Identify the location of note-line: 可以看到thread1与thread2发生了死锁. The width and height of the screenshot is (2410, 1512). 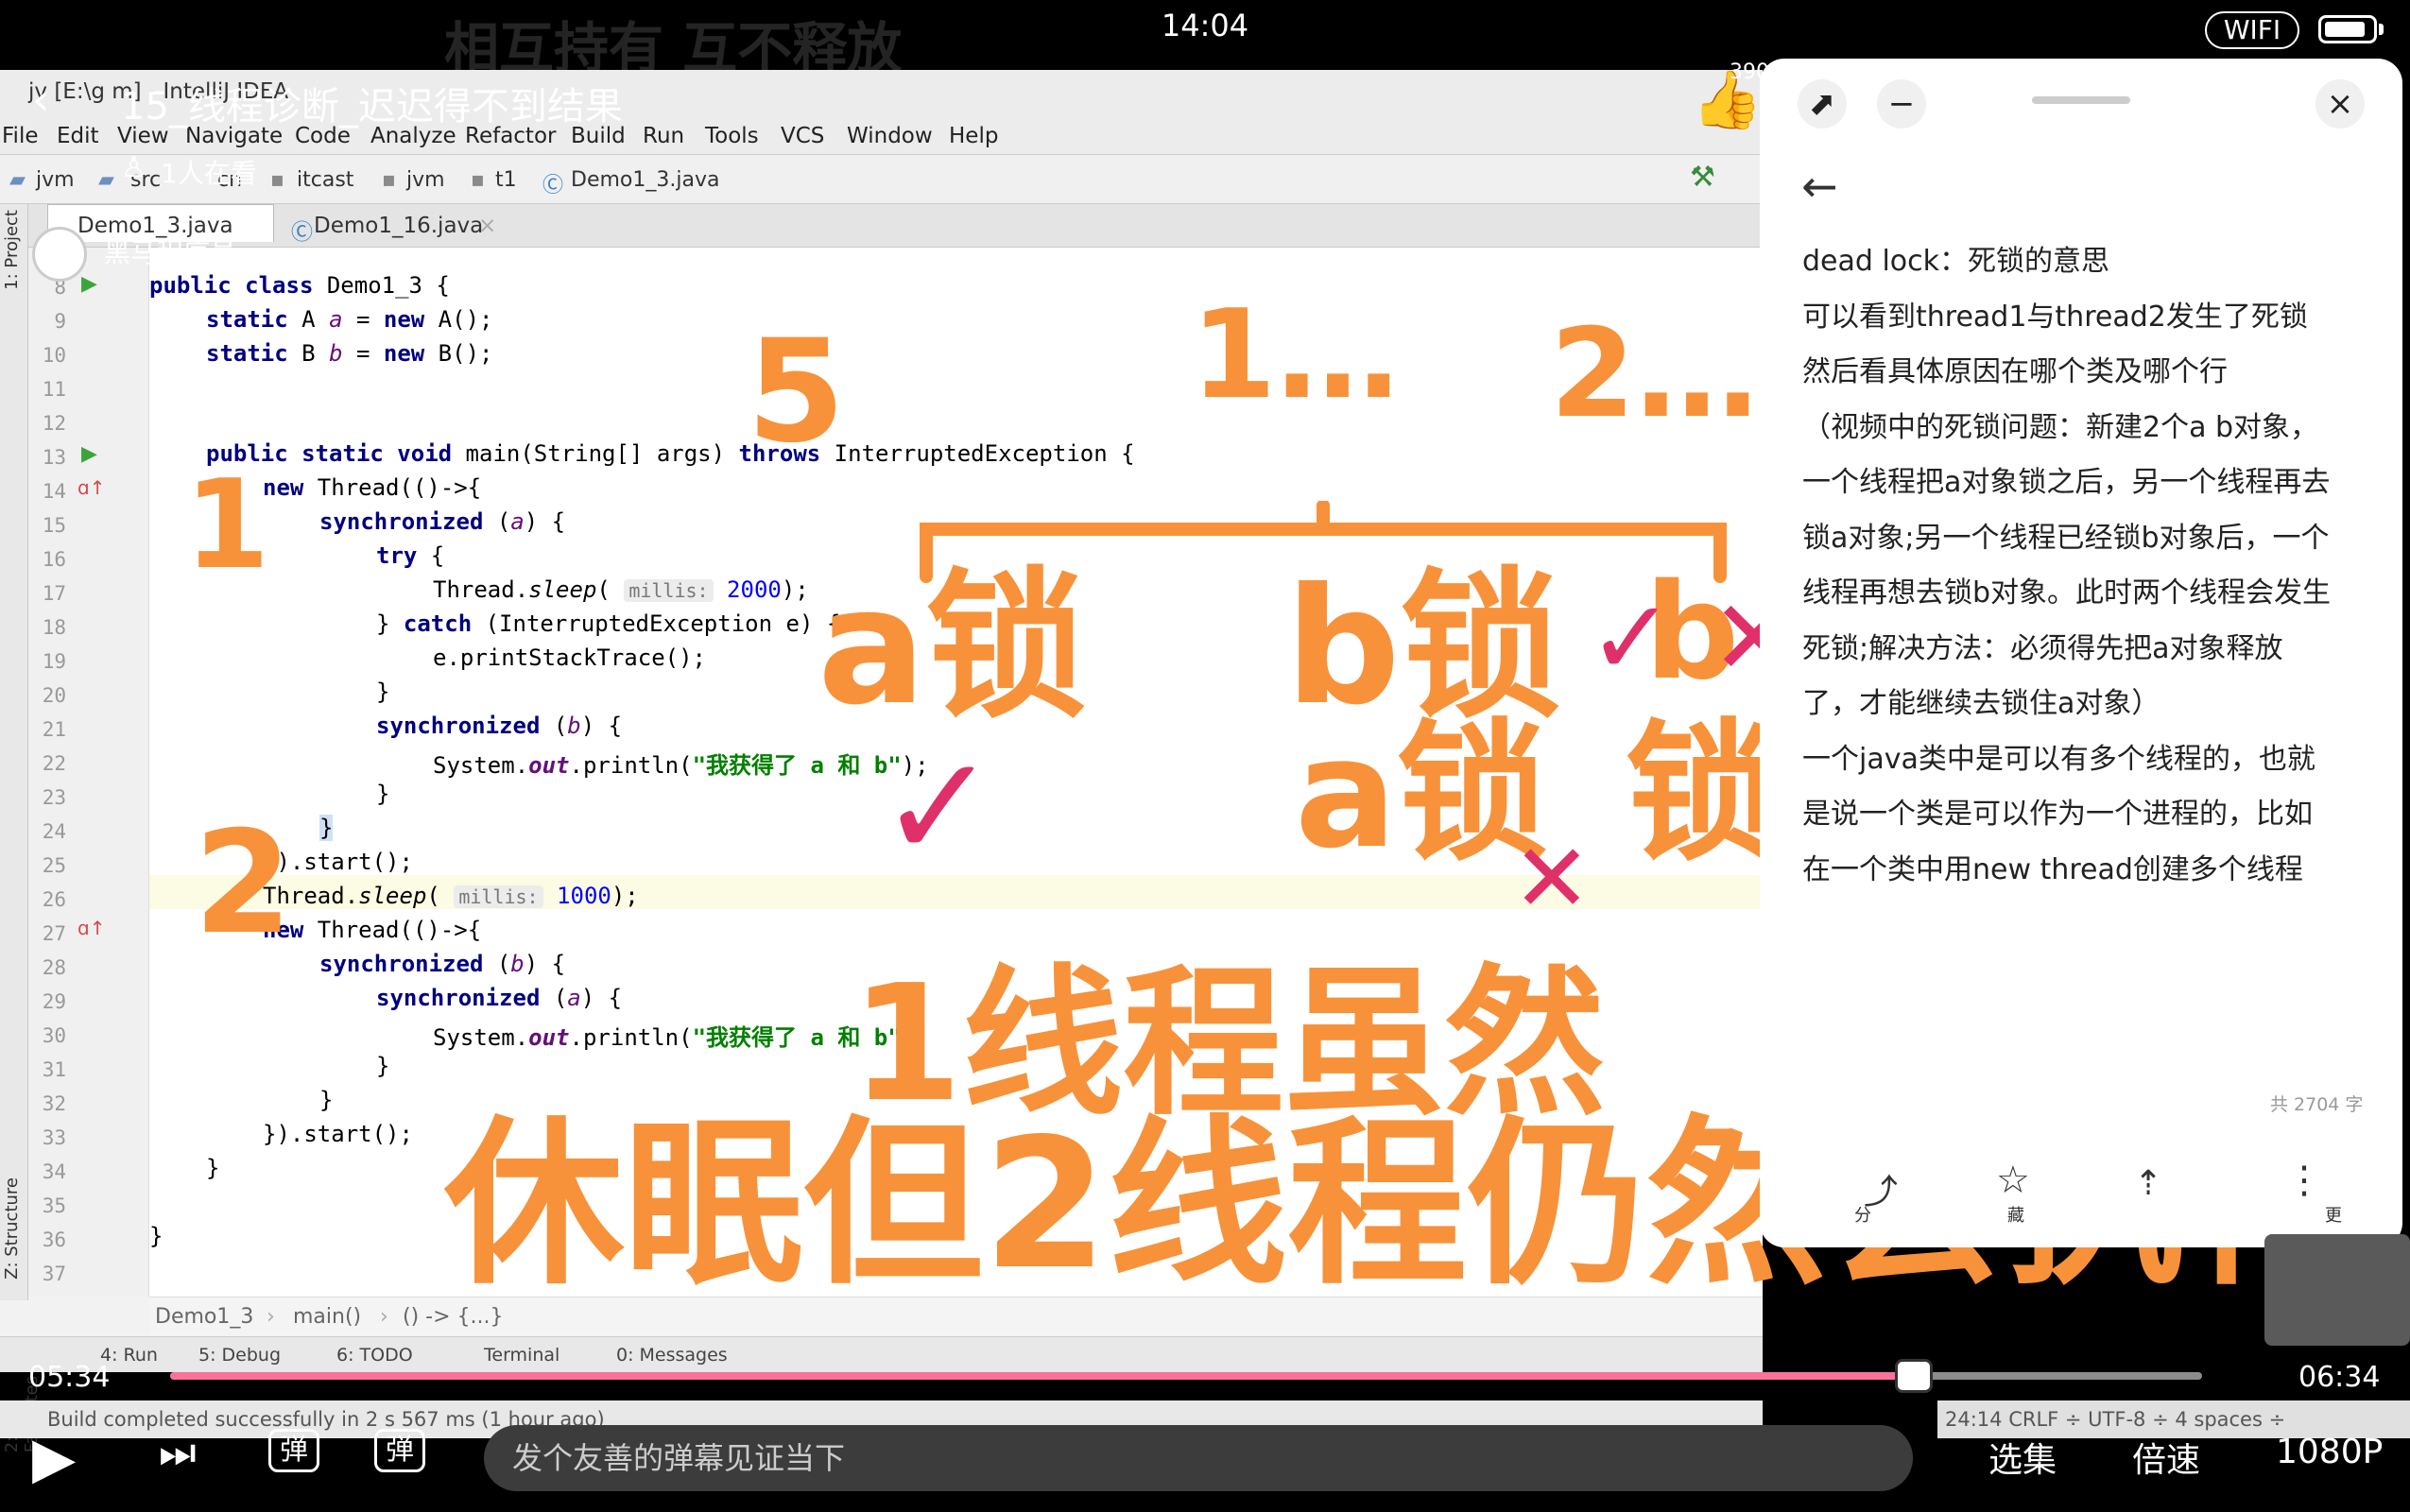
(2055, 317).